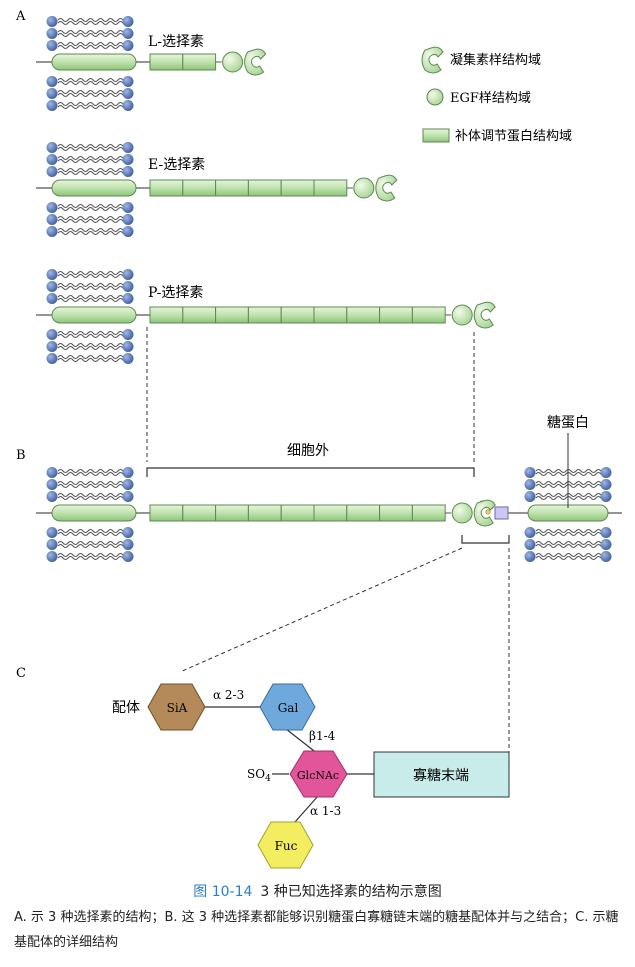  Describe the element at coordinates (568, 423) in the screenshot. I see `glycoprotein-label: 糖蛋白` at that location.